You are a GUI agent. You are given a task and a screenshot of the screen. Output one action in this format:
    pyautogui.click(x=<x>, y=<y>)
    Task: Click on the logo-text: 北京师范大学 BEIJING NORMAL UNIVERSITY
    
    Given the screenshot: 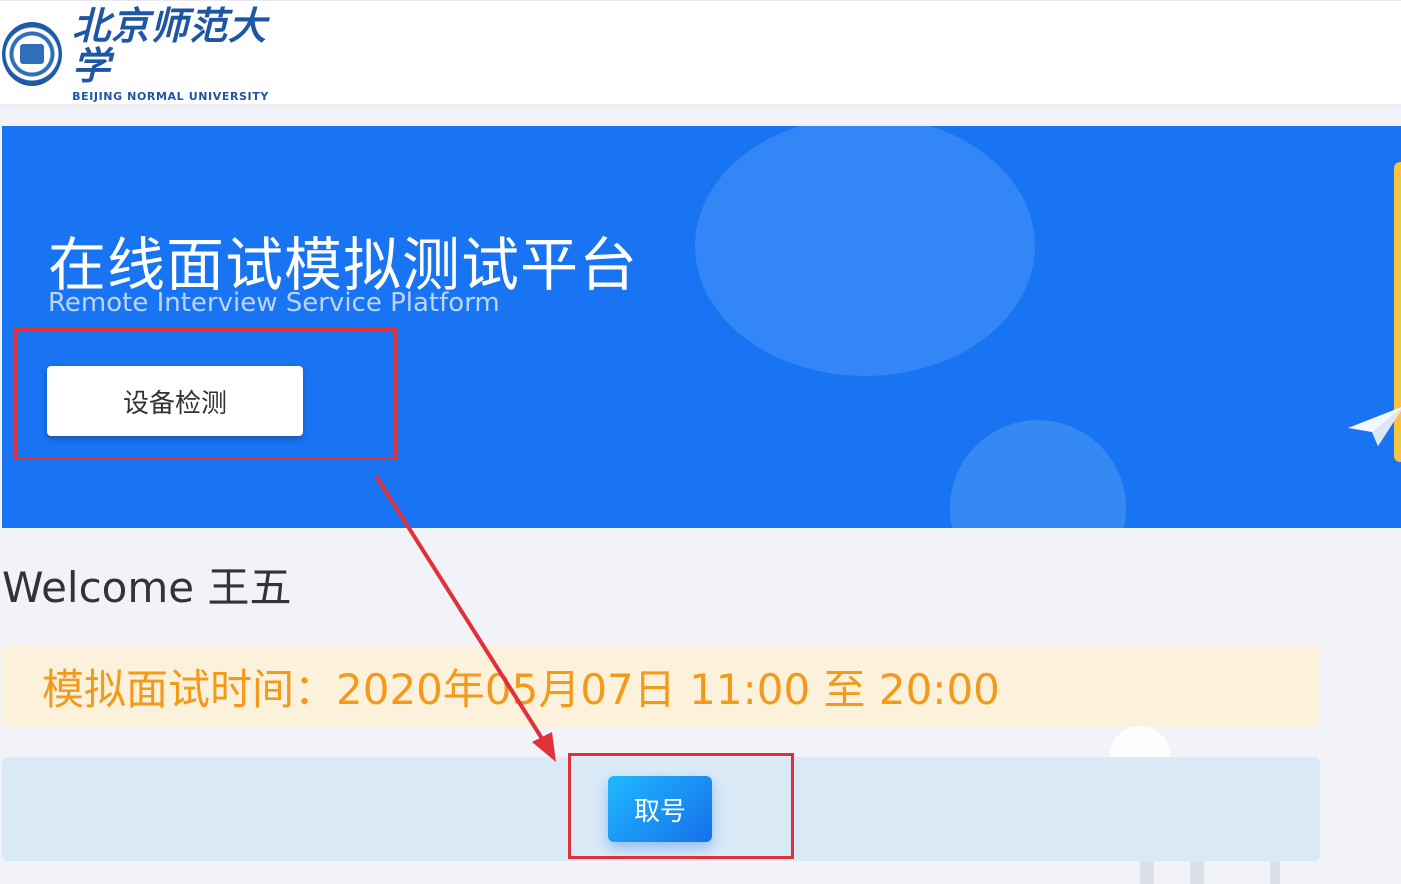 What is the action you would take?
    pyautogui.click(x=182, y=52)
    